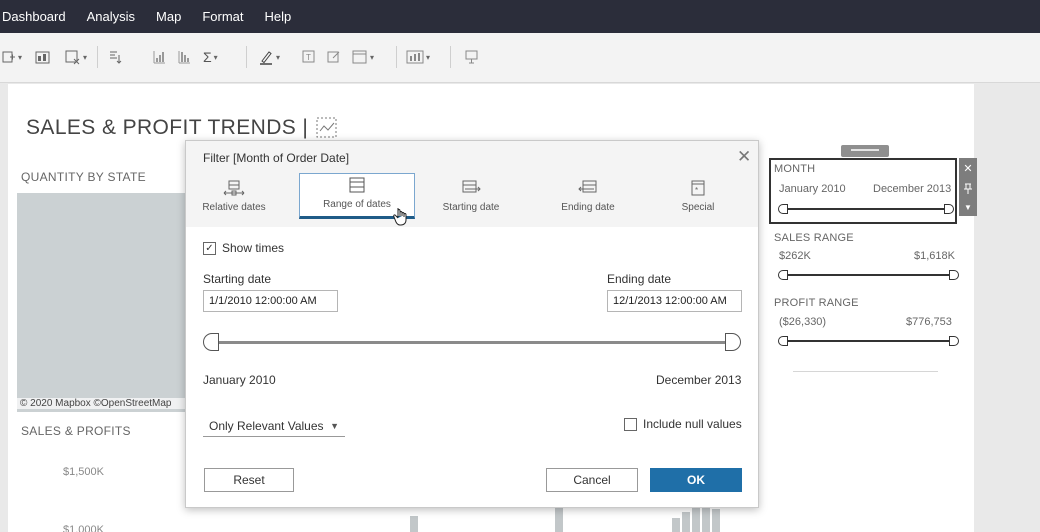 Image resolution: width=1040 pixels, height=532 pixels. What do you see at coordinates (934, 256) in the screenshot?
I see `sales-range-max: $1,618K` at bounding box center [934, 256].